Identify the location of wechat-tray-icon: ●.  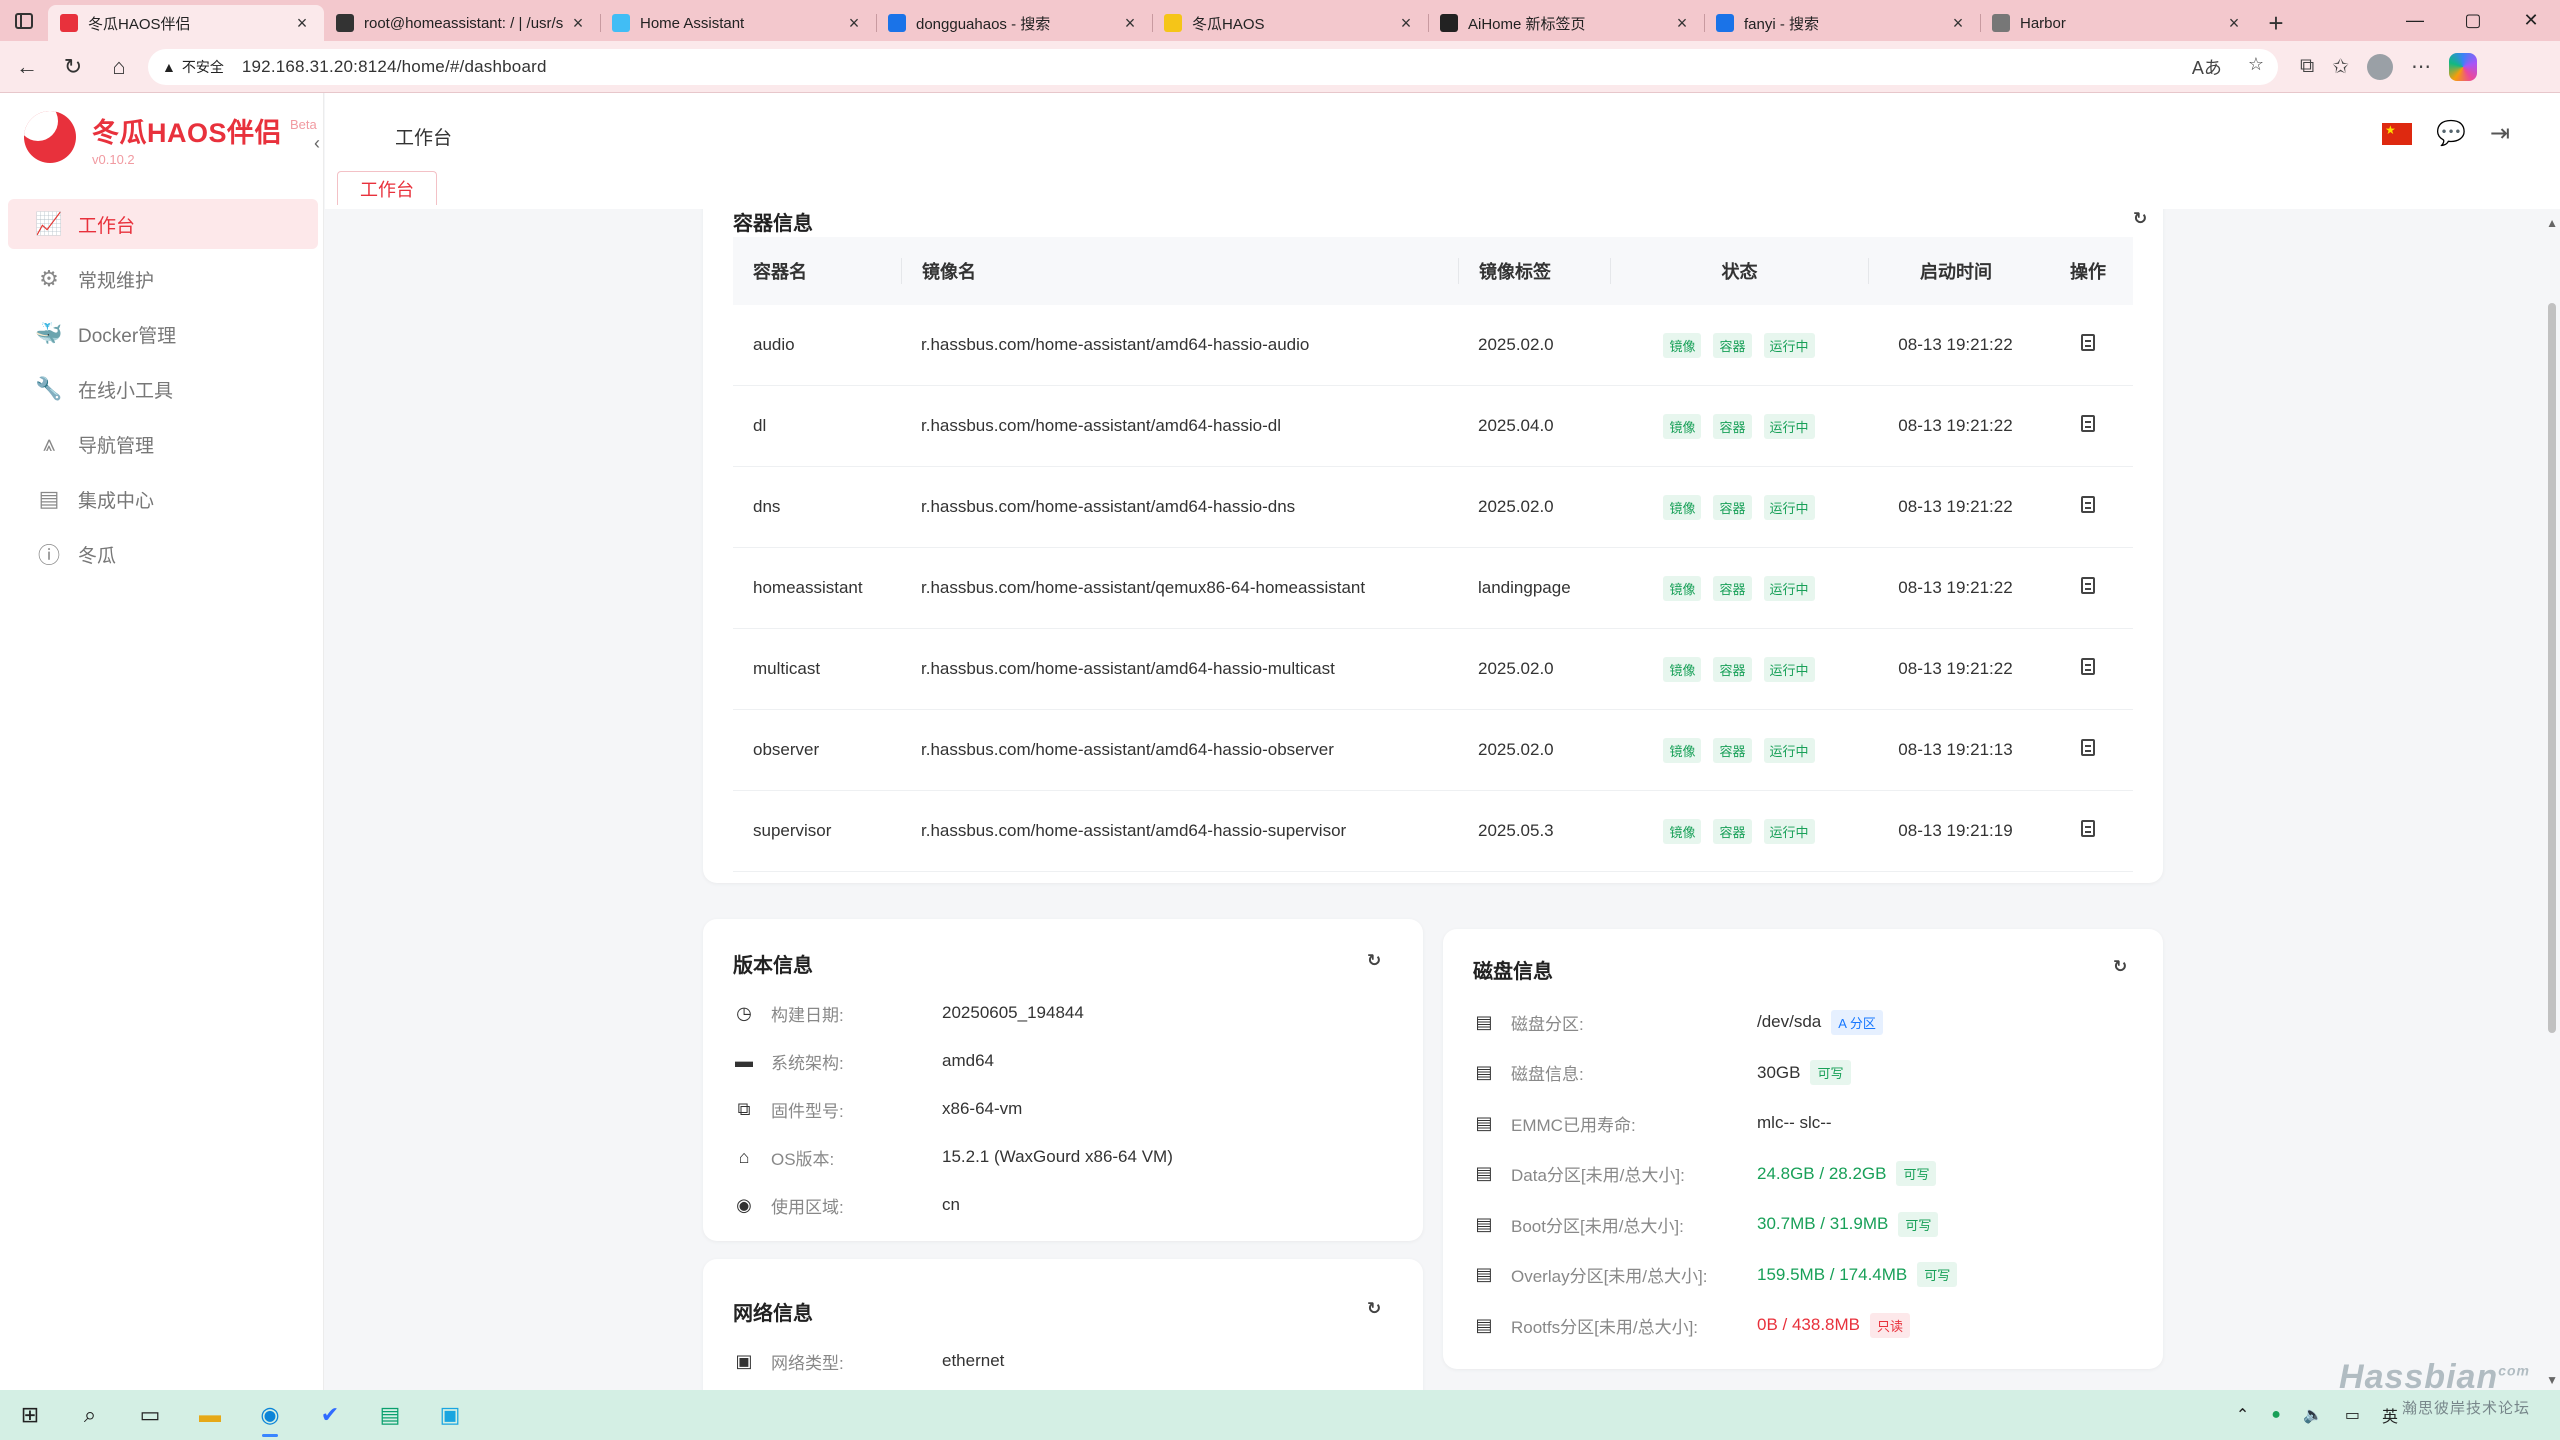
(2276, 1415).